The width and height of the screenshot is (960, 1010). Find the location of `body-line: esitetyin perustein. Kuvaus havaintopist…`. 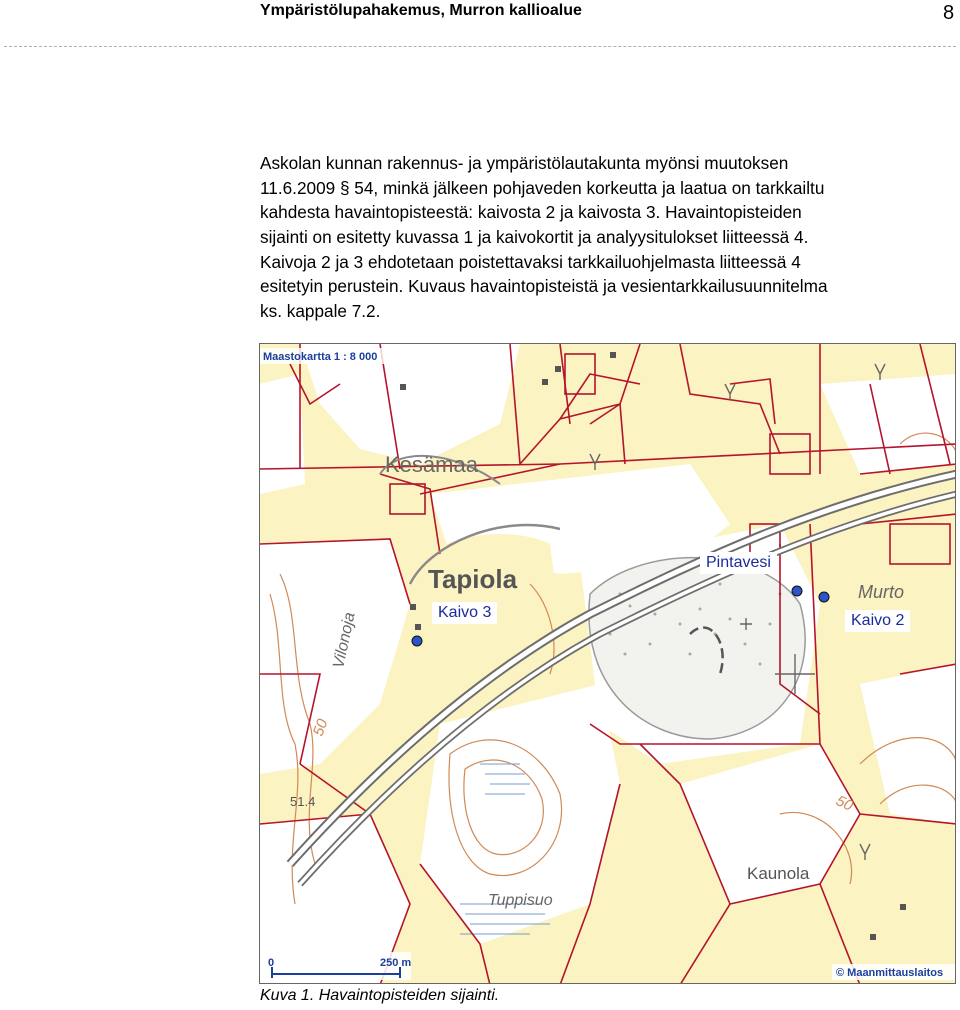

body-line: esitetyin perustein. Kuvaus havaintopist… is located at coordinates (544, 286).